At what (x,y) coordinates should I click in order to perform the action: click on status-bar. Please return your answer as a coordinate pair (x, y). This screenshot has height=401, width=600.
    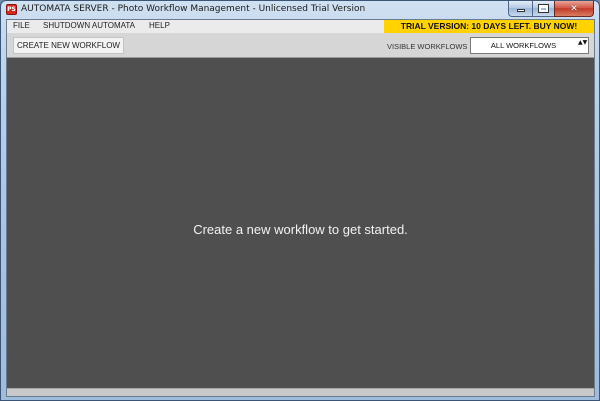
    Looking at the image, I should click on (300, 392).